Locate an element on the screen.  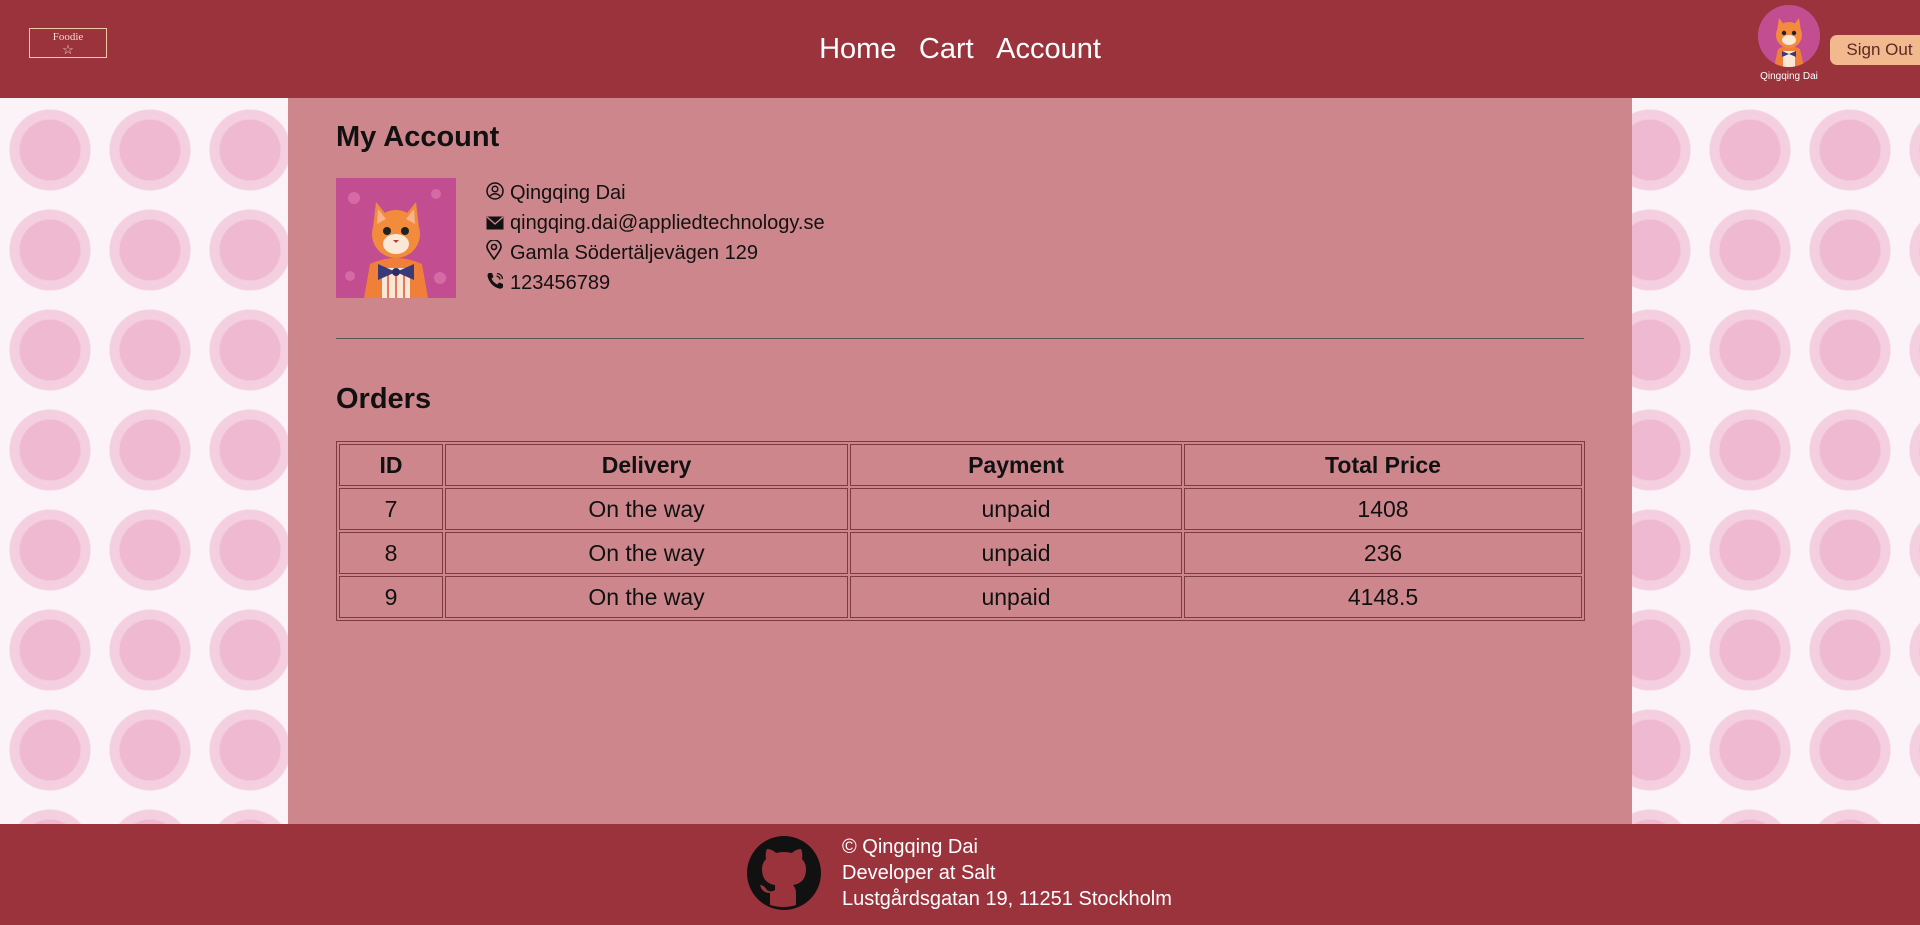
order-id-cell: 8 is located at coordinates (391, 553).